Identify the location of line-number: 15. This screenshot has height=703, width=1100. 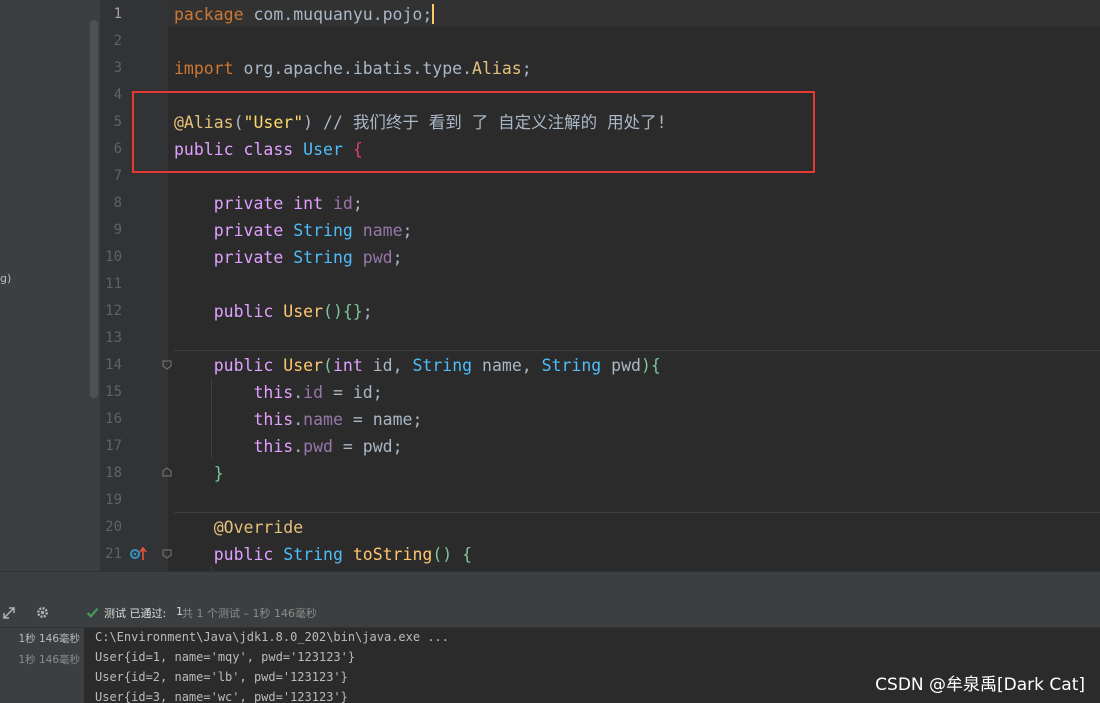
(113, 392).